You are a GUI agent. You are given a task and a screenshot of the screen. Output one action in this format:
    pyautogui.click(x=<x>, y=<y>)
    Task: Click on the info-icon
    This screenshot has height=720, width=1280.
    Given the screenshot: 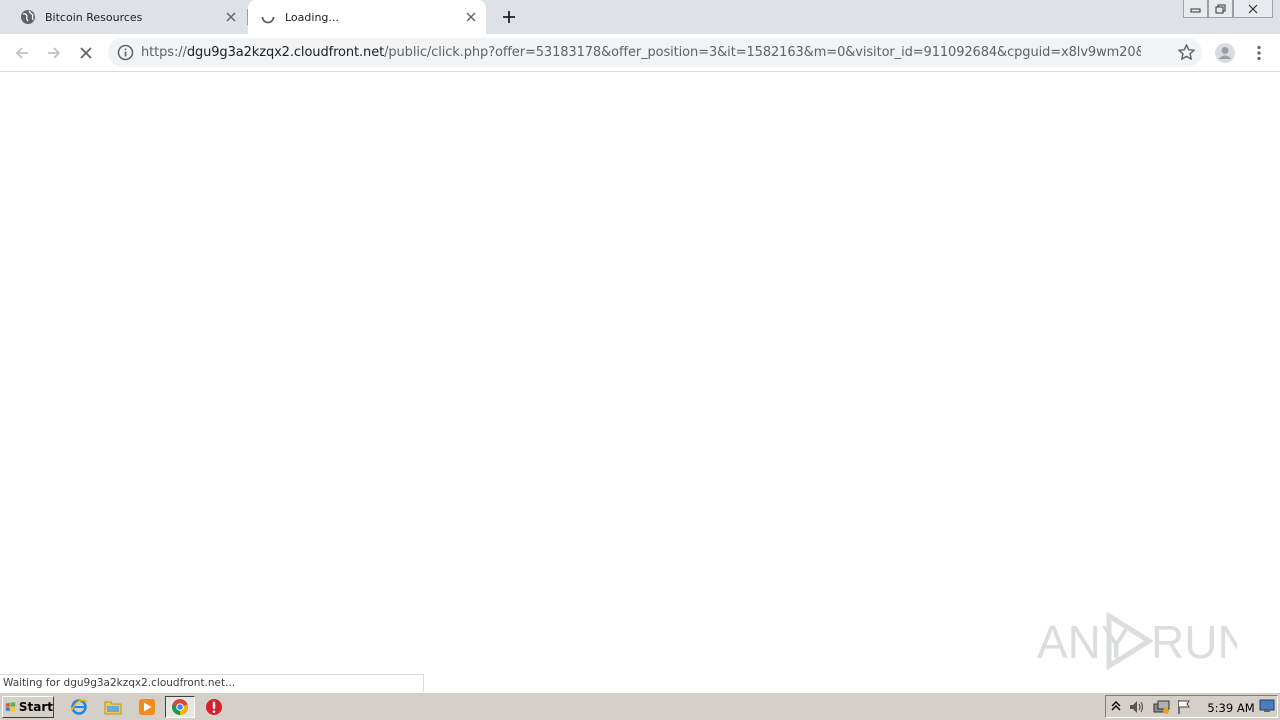 What is the action you would take?
    pyautogui.click(x=125, y=52)
    